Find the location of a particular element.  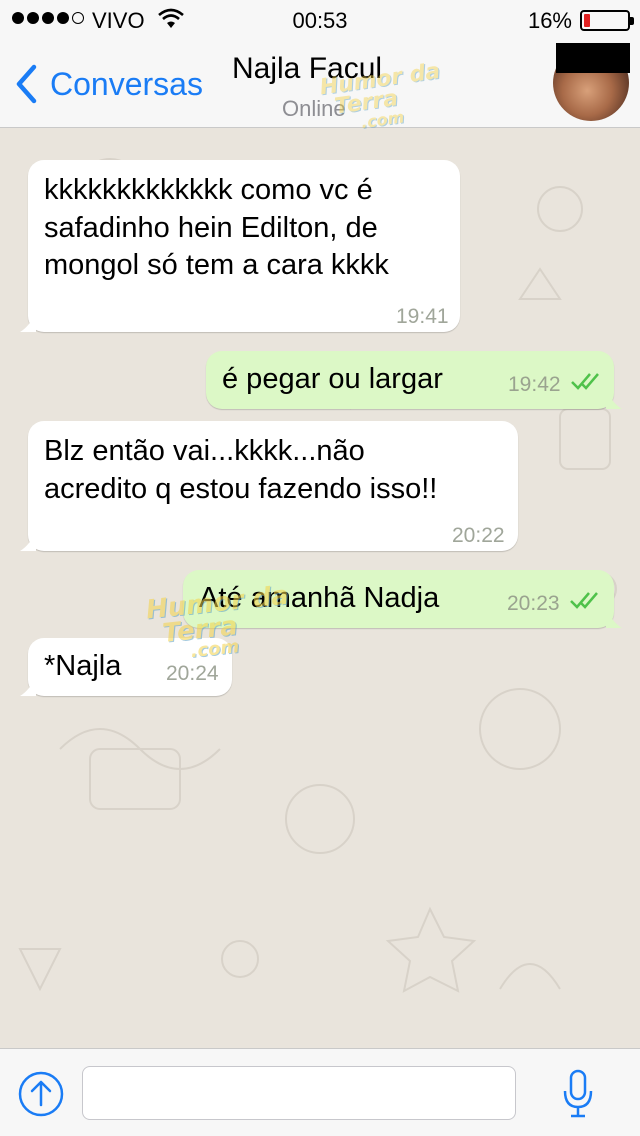

message-time: 20:23 is located at coordinates (533, 603).